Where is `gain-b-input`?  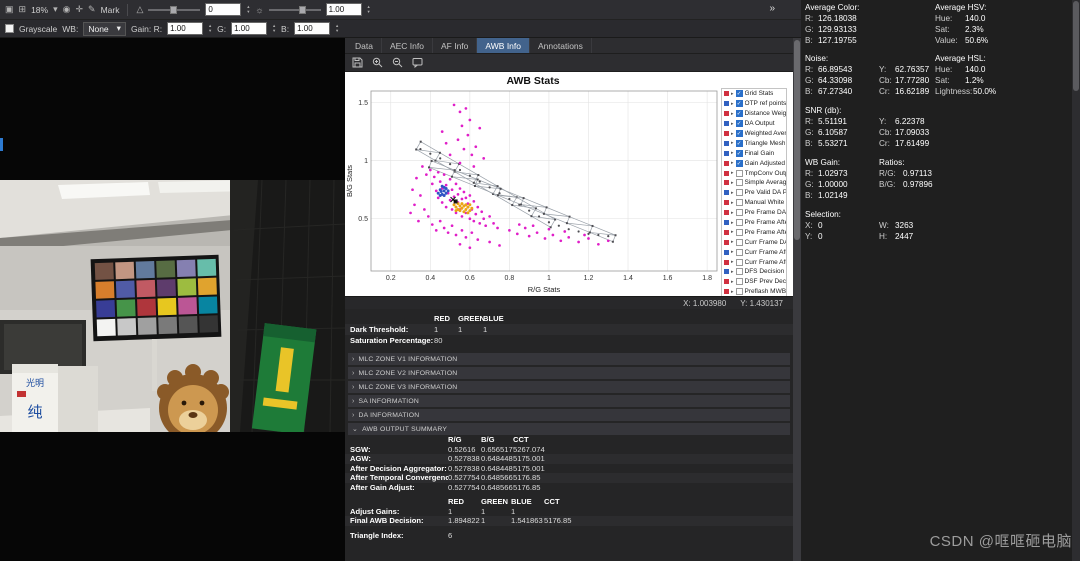
gain-b-input is located at coordinates (312, 28).